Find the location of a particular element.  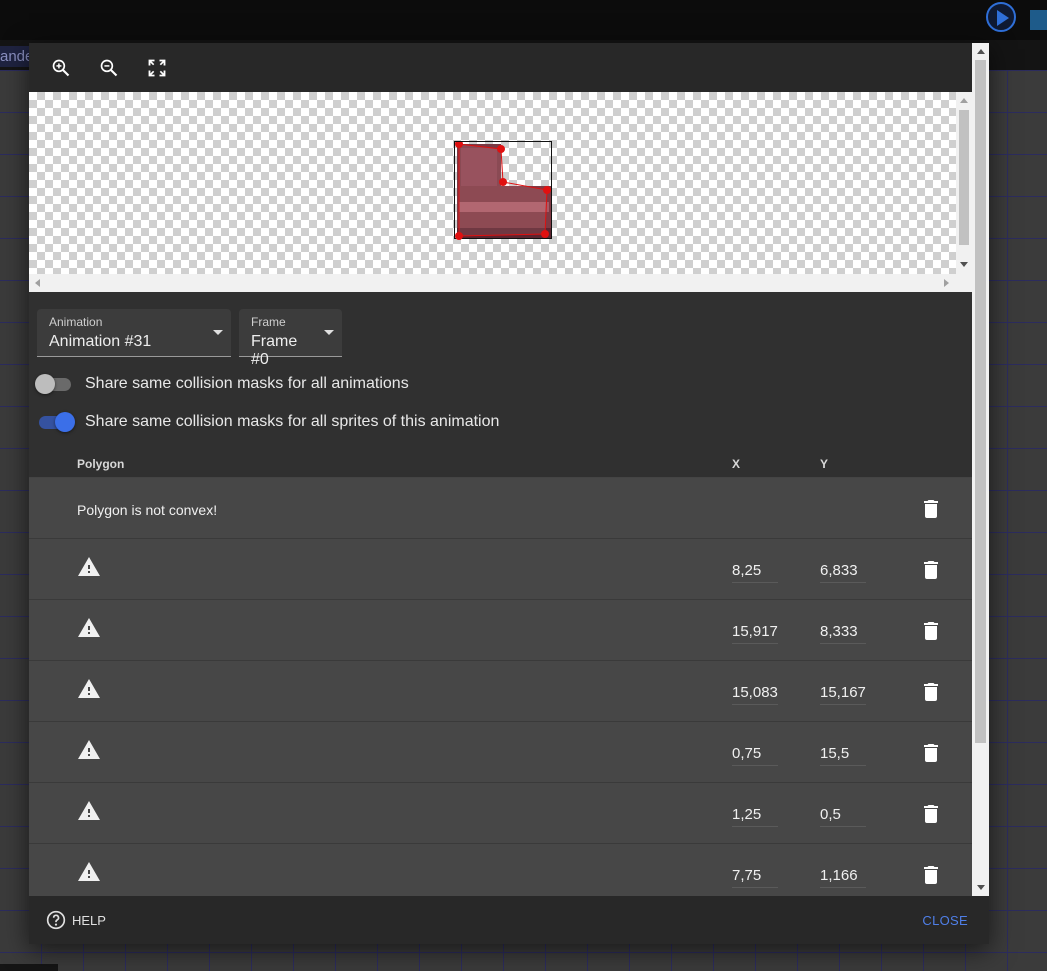

animation-select-label: Animation is located at coordinates (76, 322).